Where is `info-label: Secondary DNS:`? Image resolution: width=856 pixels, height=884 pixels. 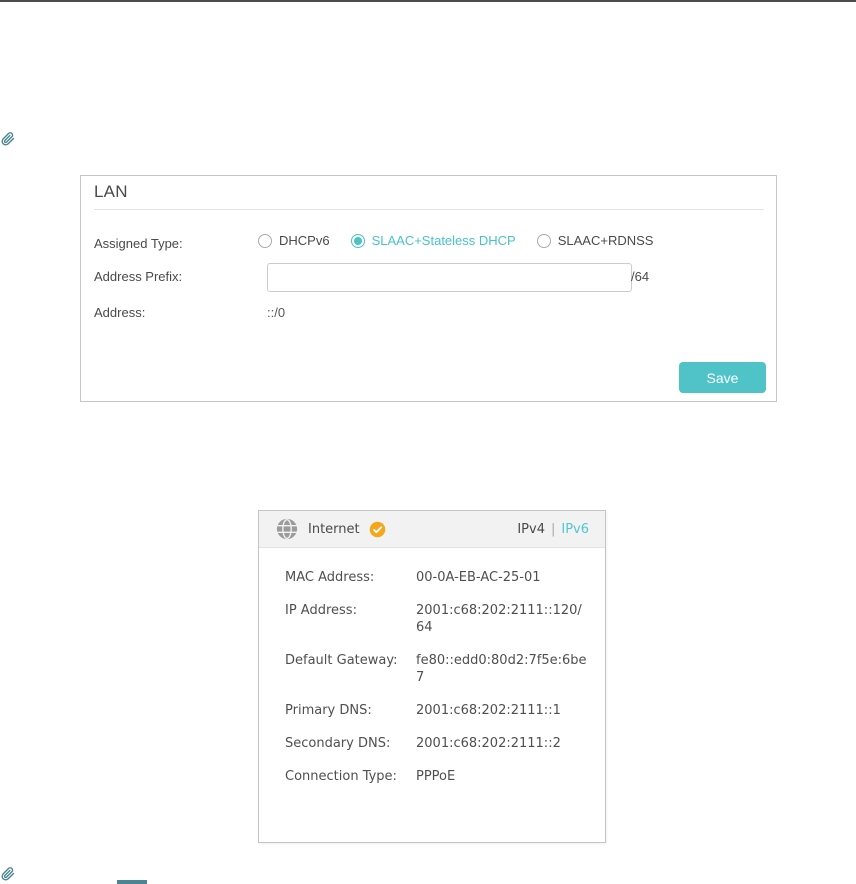
info-label: Secondary DNS: is located at coordinates (338, 743).